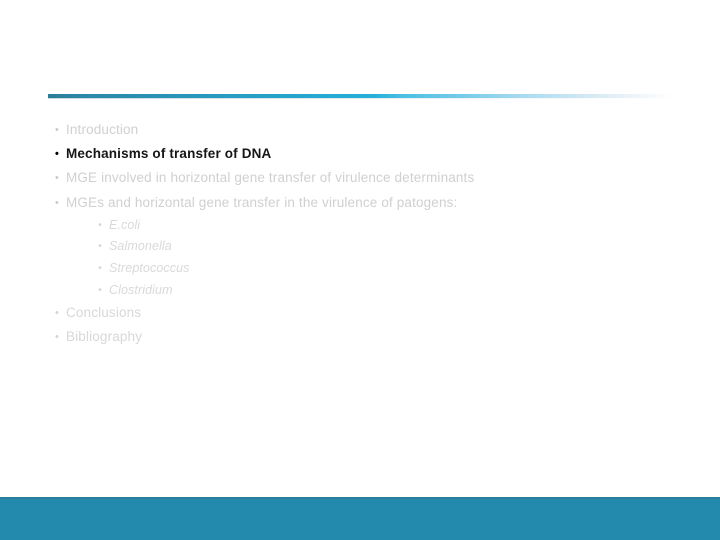 This screenshot has height=540, width=720. What do you see at coordinates (380, 247) in the screenshot?
I see `outline-subitem-salmonella: • Salmonella` at bounding box center [380, 247].